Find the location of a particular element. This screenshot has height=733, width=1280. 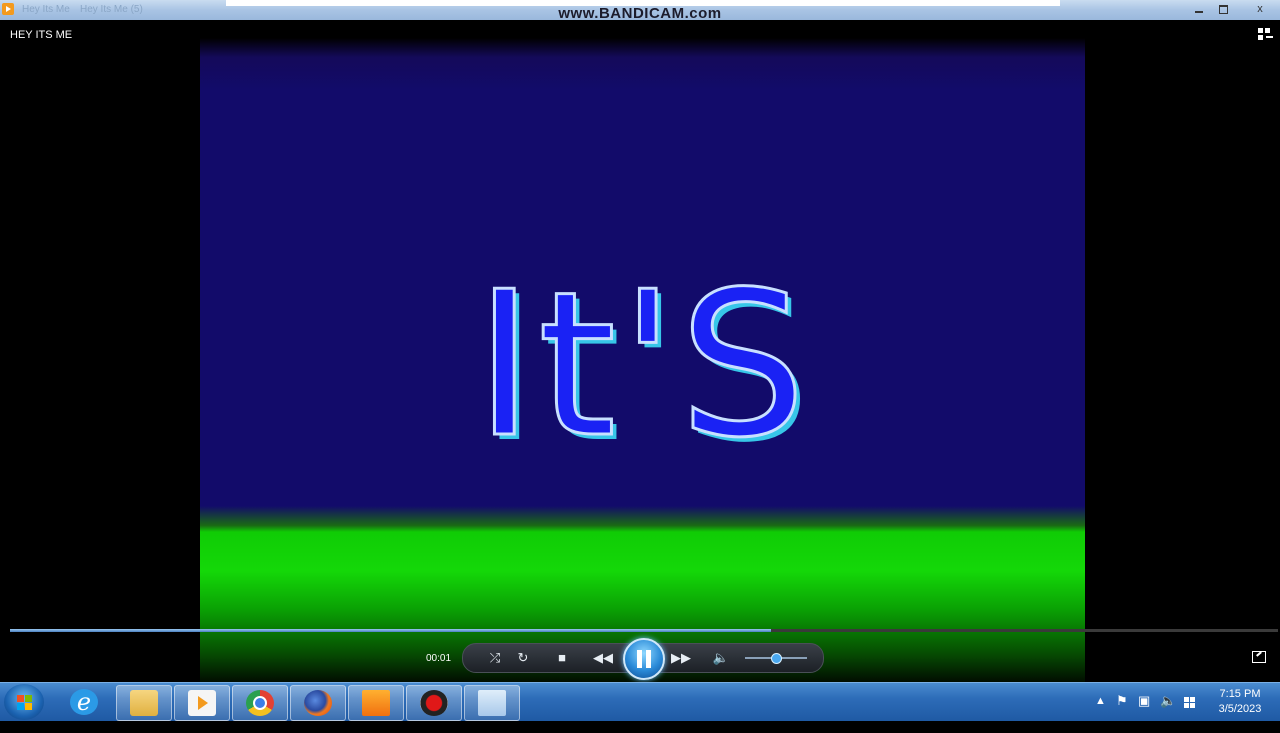

show-hidden-icons: ▲ is located at coordinates (1100, 714).